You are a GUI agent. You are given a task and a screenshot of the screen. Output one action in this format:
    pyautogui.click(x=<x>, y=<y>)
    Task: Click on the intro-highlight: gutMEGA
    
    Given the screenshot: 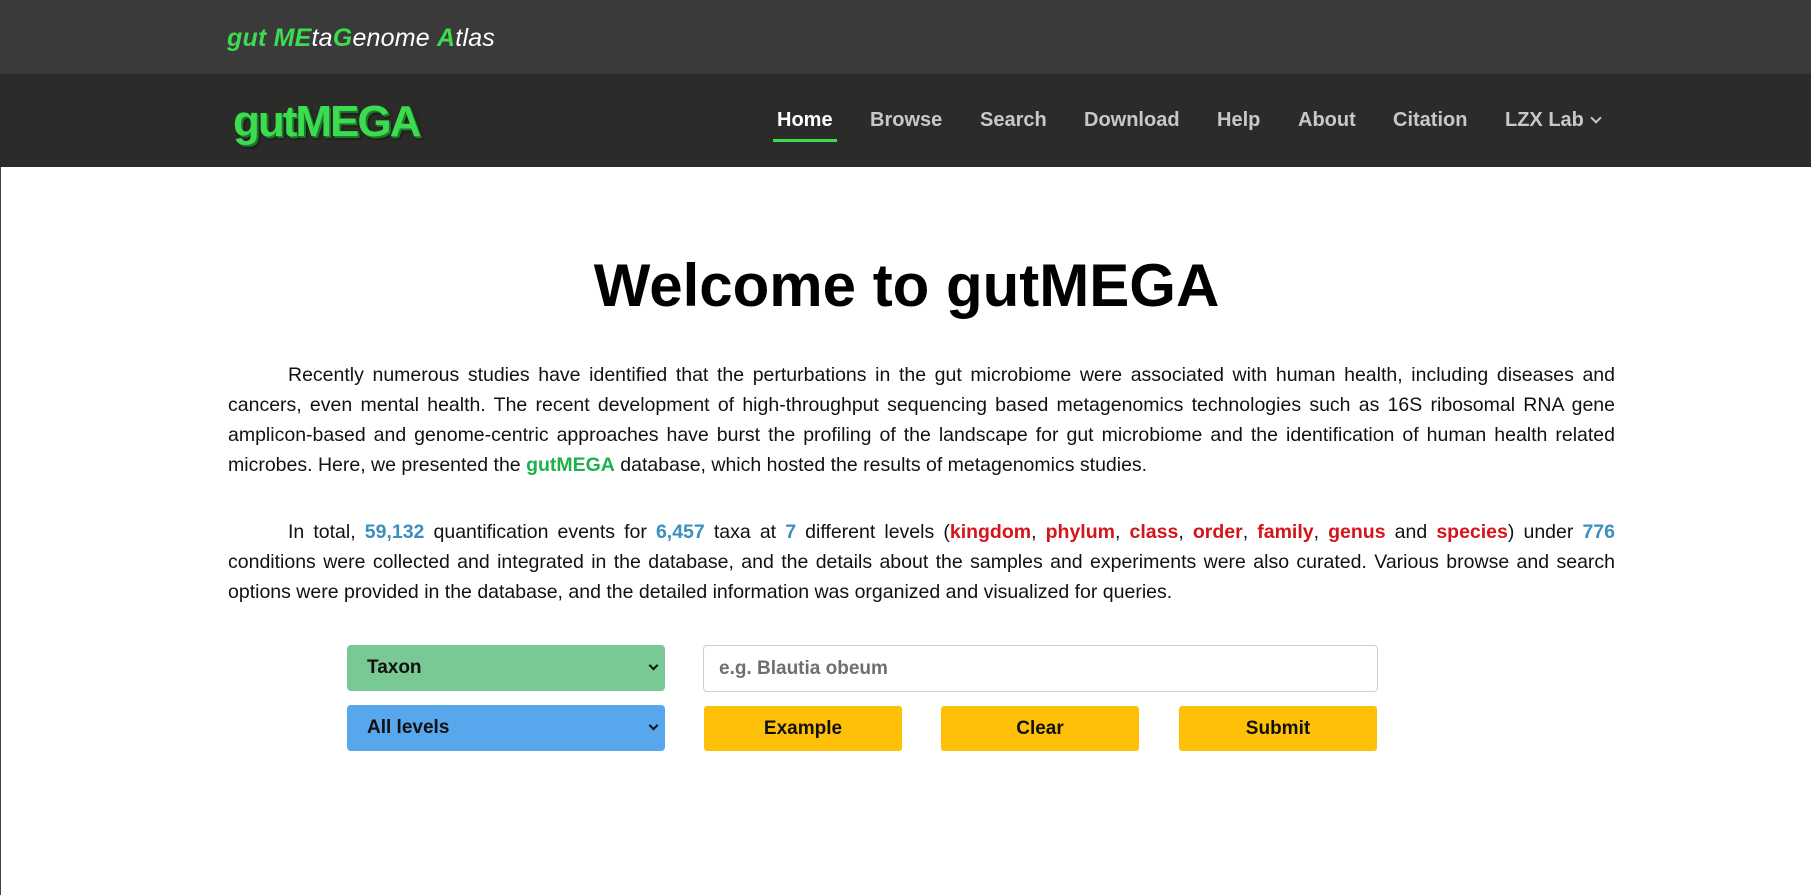 What is the action you would take?
    pyautogui.click(x=570, y=465)
    